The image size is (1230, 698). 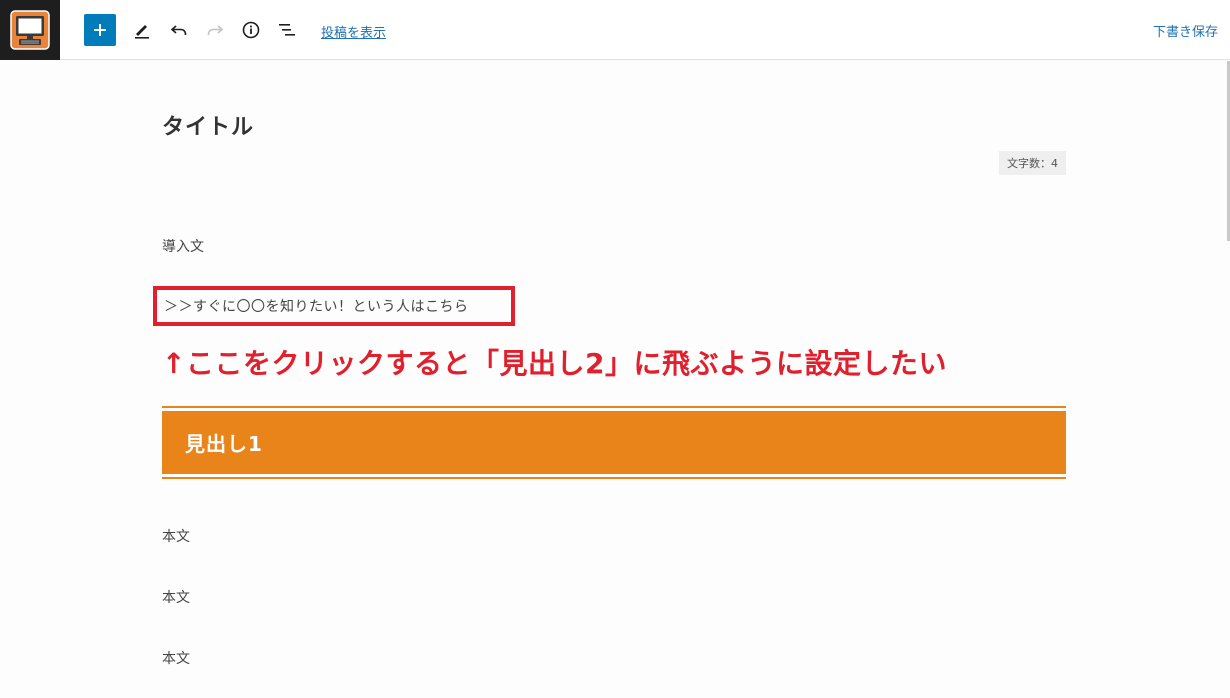 I want to click on char-count-badge: 文字数：4, so click(x=1032, y=163).